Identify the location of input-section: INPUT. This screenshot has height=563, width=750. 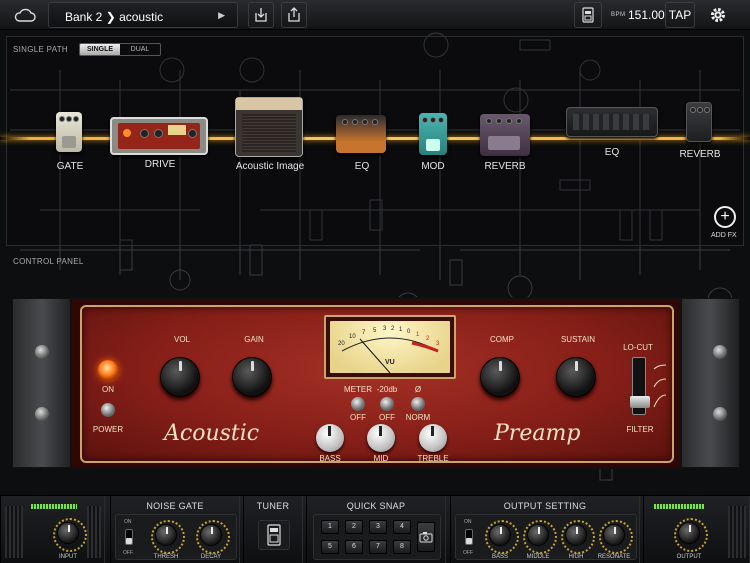
(52, 529).